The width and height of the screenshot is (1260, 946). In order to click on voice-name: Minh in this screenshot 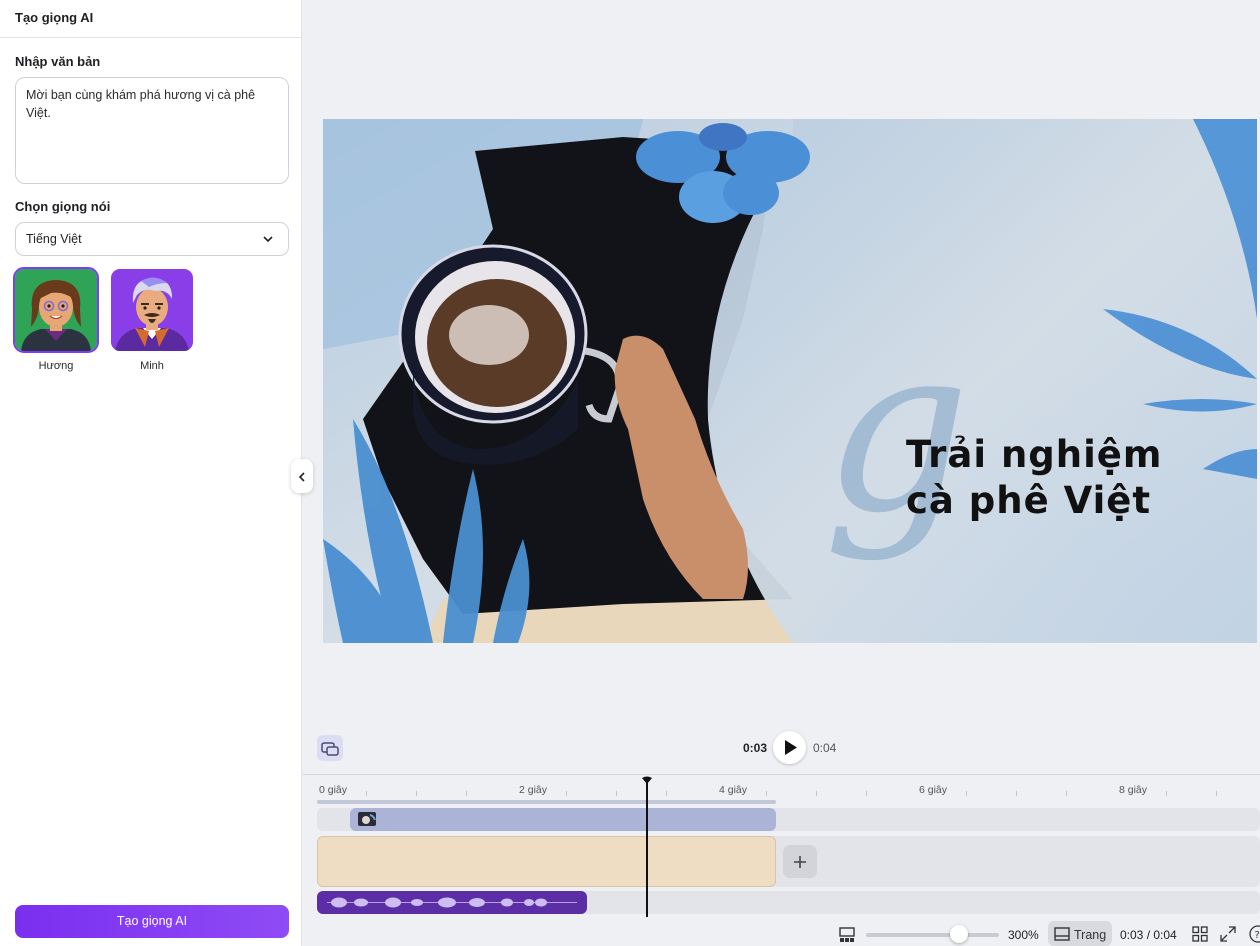, I will do `click(152, 366)`.